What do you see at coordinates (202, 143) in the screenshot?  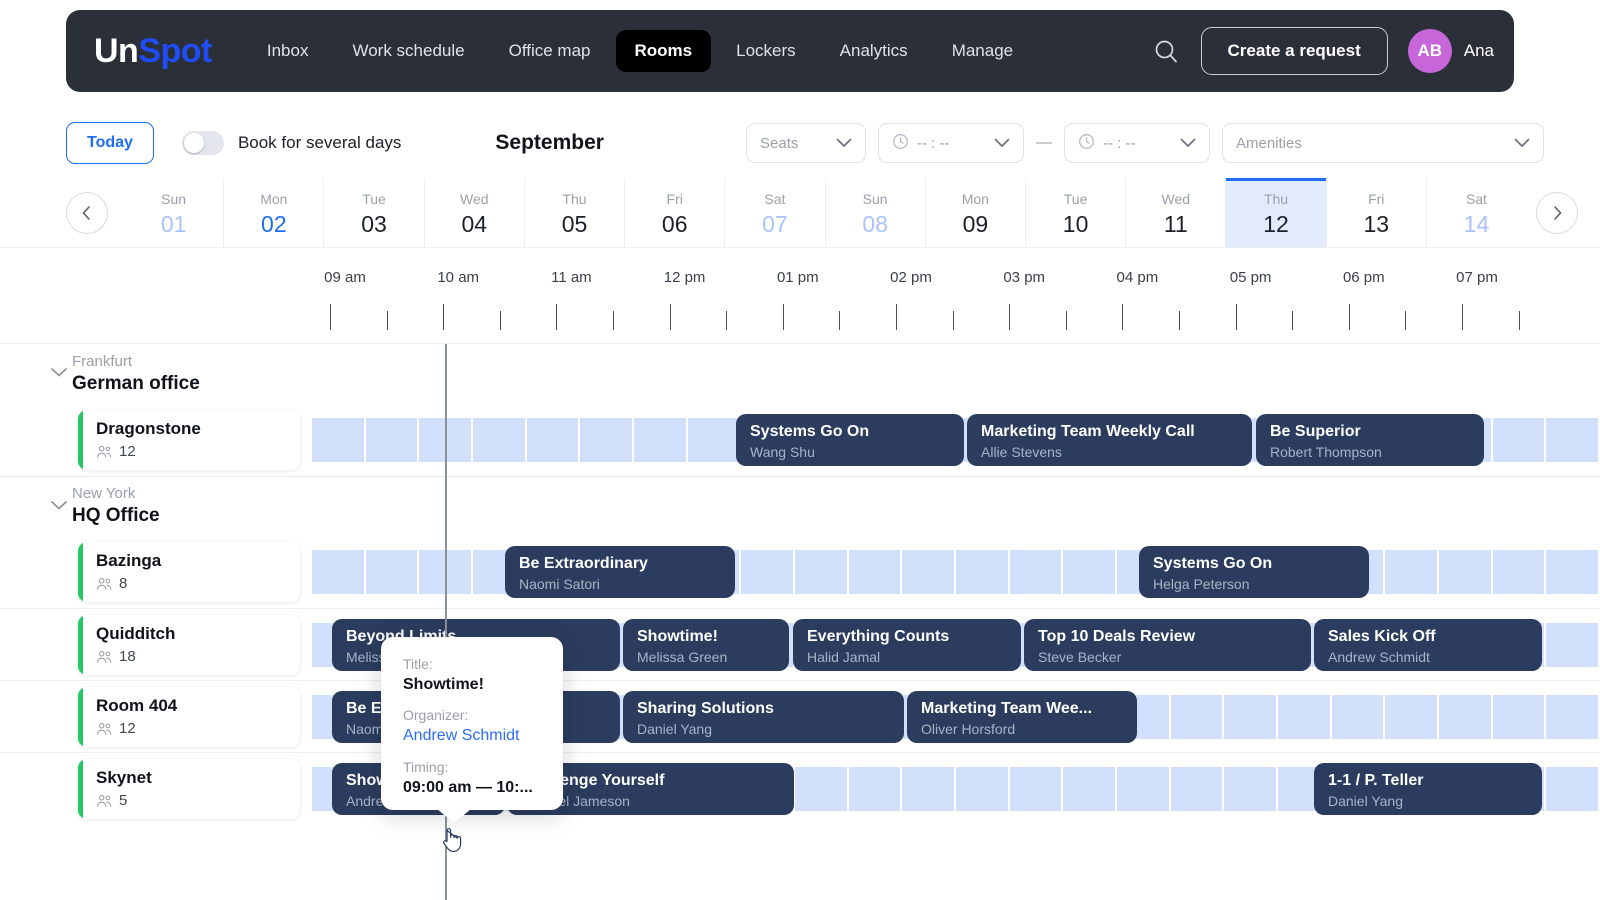 I see `toggle-switch` at bounding box center [202, 143].